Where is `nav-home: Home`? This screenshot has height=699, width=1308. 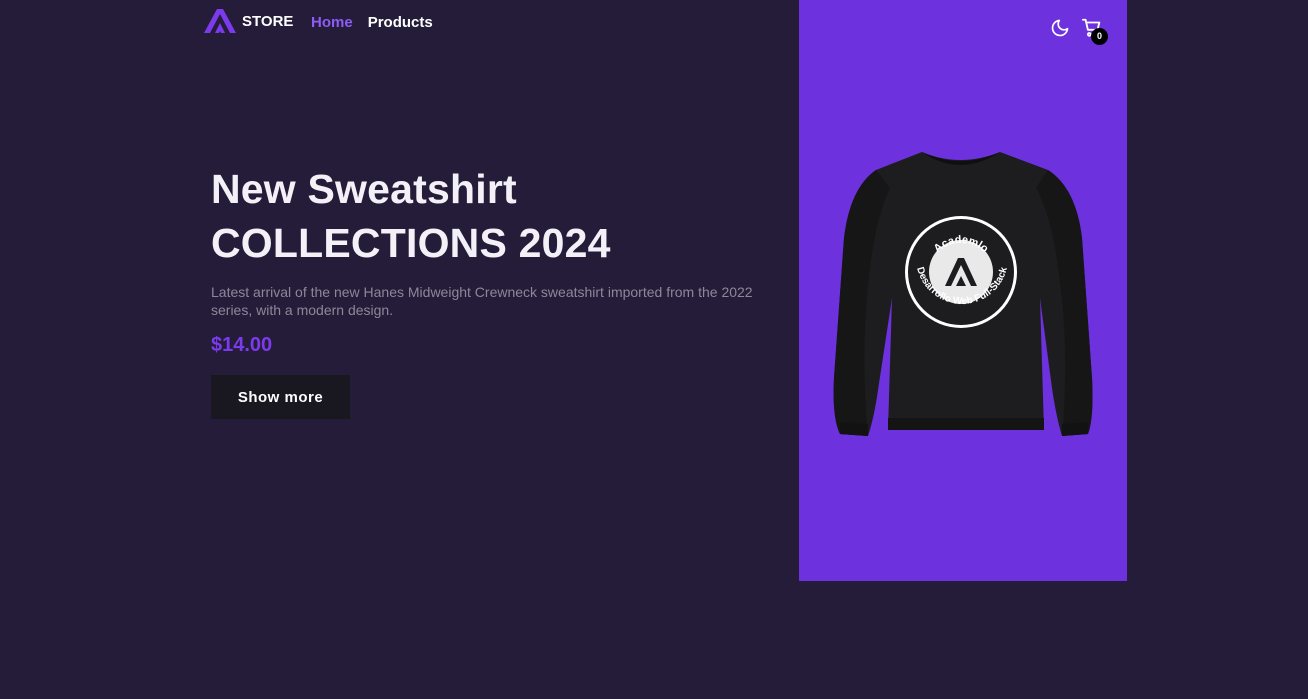 nav-home: Home is located at coordinates (332, 22).